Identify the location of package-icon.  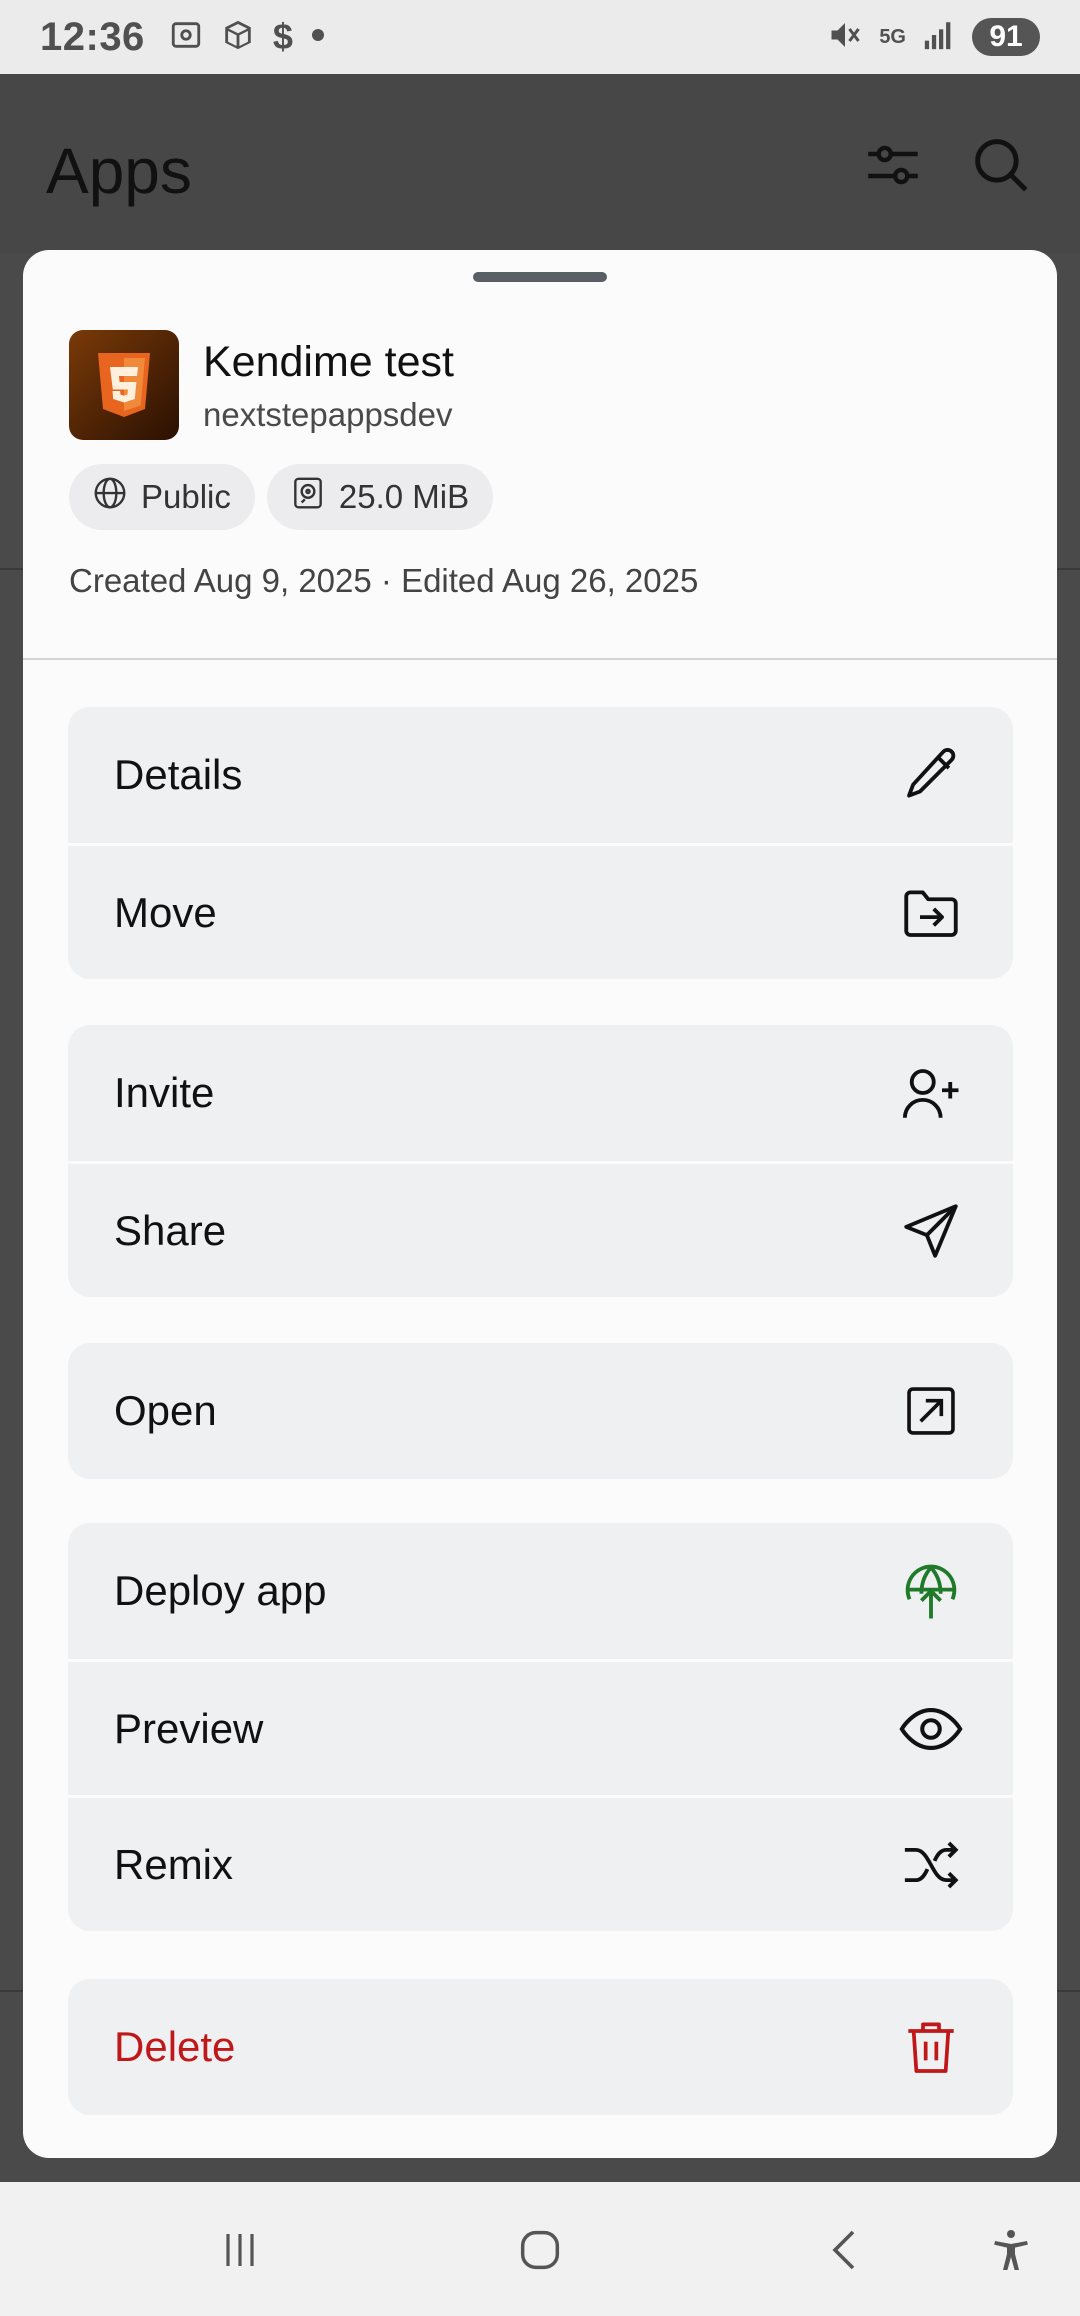
(238, 37).